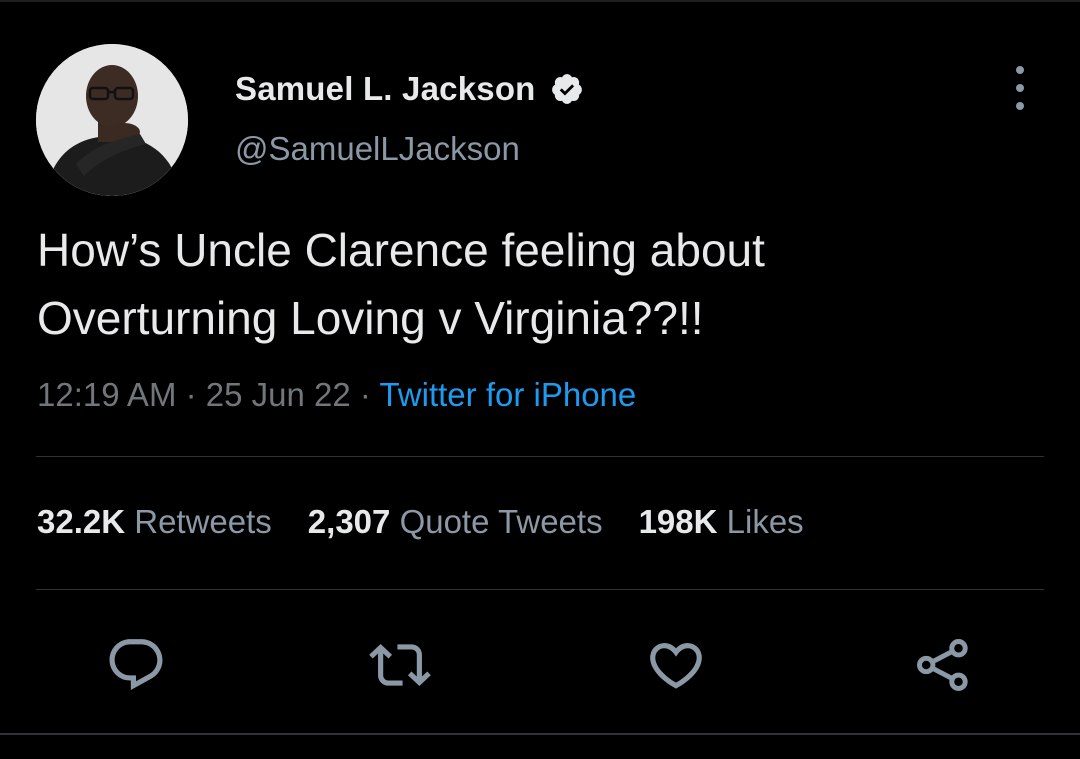 The width and height of the screenshot is (1080, 759). I want to click on avatar, so click(112, 120).